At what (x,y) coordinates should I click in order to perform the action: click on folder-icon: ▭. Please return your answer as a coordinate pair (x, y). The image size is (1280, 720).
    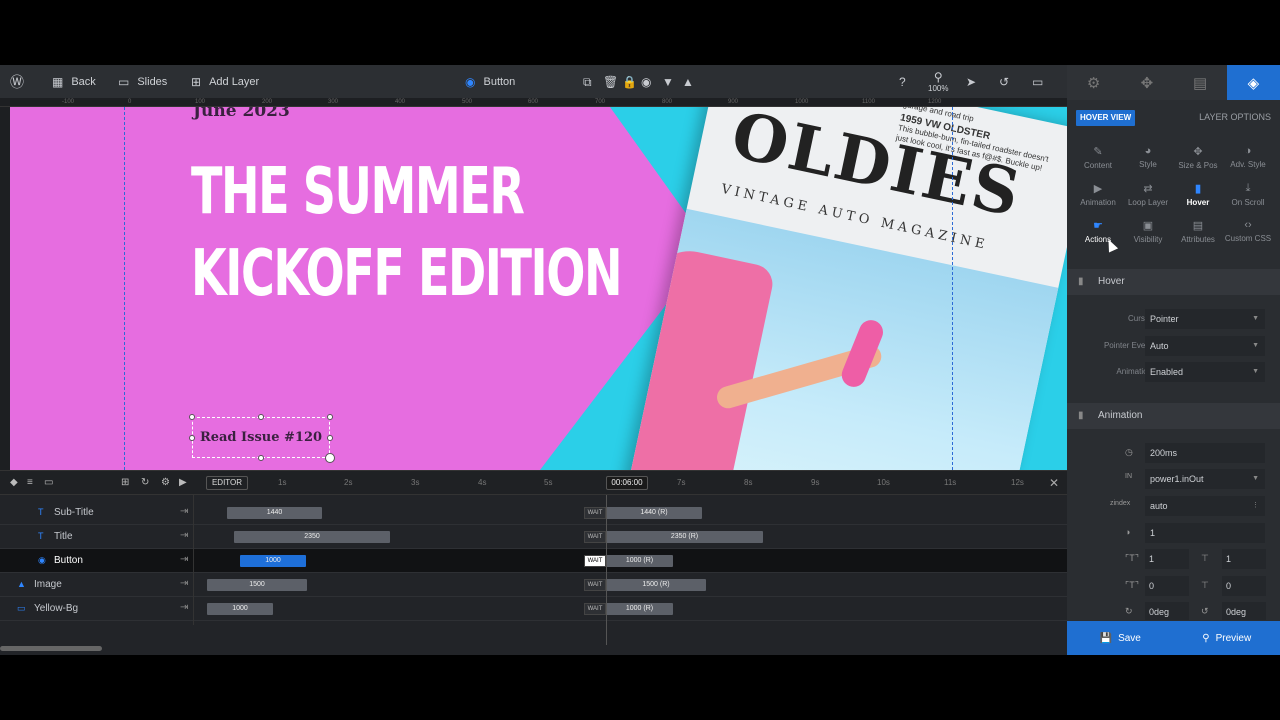
    Looking at the image, I should click on (48, 482).